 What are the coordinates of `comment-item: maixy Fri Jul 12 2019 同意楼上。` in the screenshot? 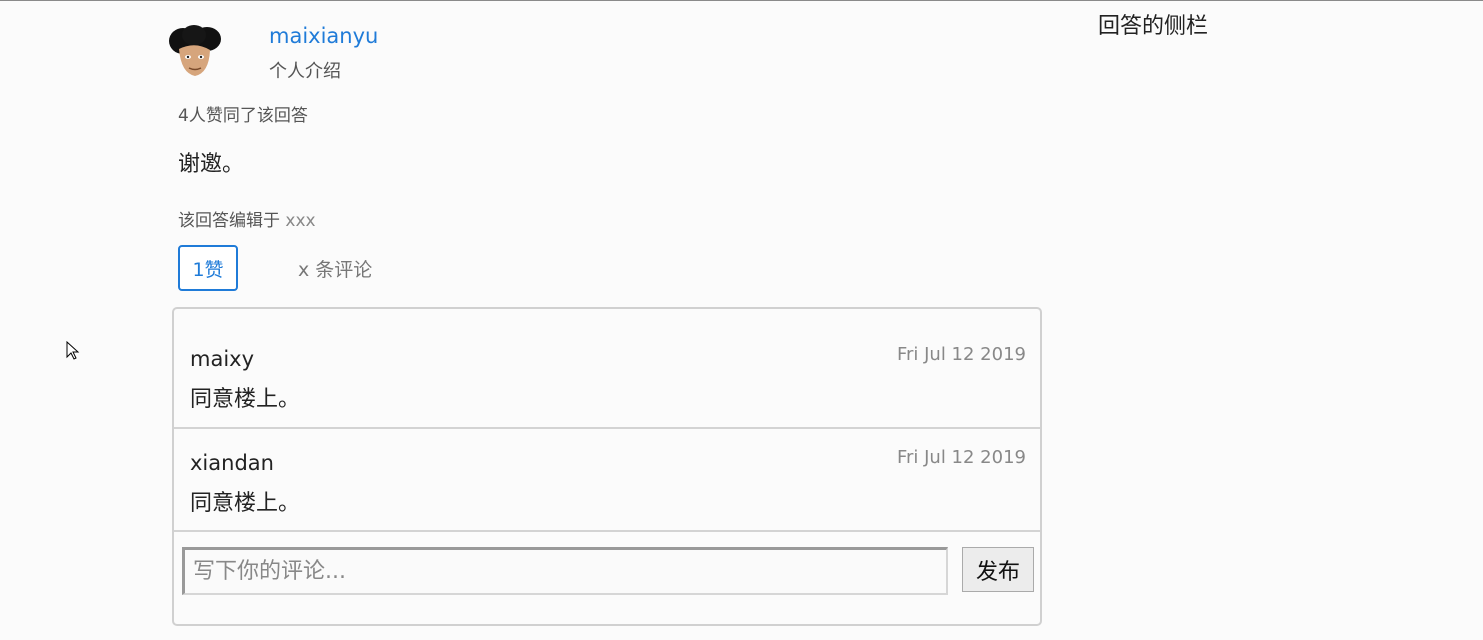 It's located at (607, 369).